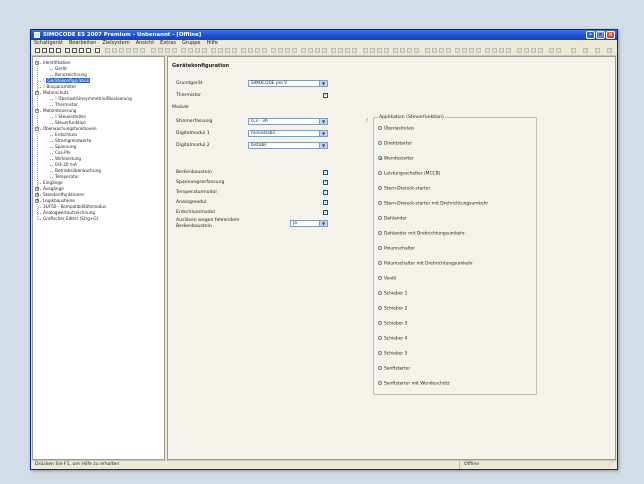 This screenshot has height=484, width=644. Describe the element at coordinates (417, 384) in the screenshot. I see `application-radio-label: Sanftstarter mit Wendeschütz` at that location.